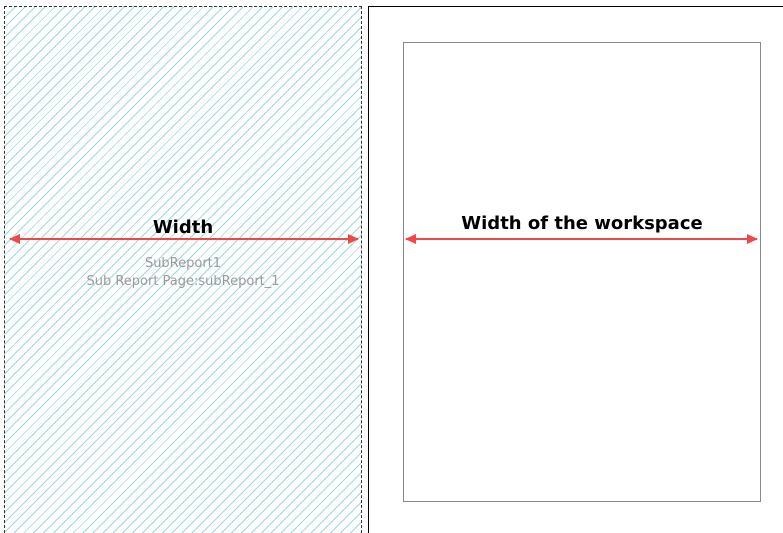  I want to click on workspace-width-label: Width of the workspace, so click(582, 223).